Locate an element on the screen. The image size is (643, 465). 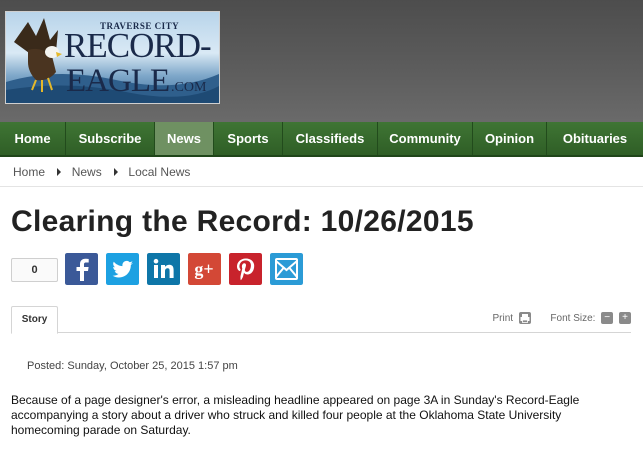
divider is located at coordinates (321, 186).